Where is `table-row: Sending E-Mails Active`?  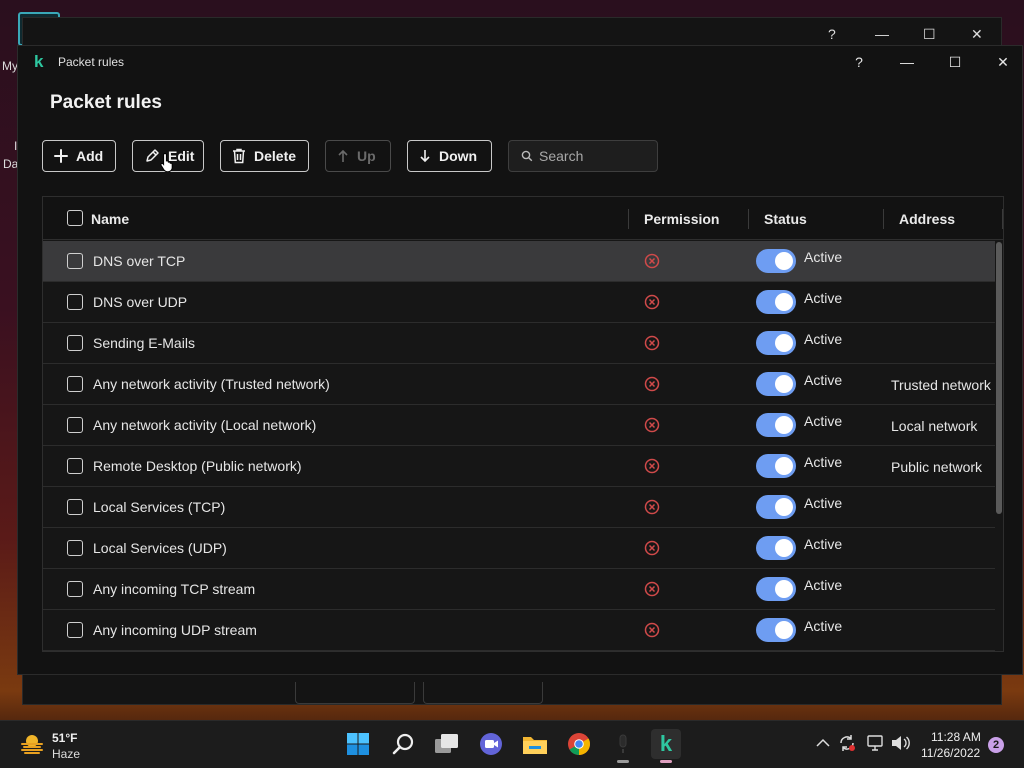 table-row: Sending E-Mails Active is located at coordinates (519, 343).